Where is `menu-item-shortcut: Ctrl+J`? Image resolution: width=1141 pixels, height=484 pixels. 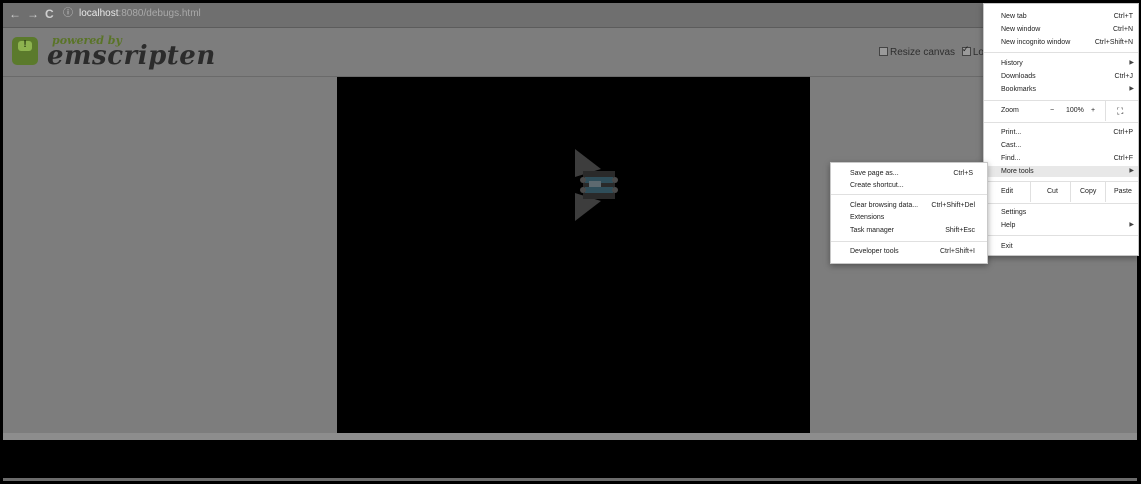 menu-item-shortcut: Ctrl+J is located at coordinates (1123, 76).